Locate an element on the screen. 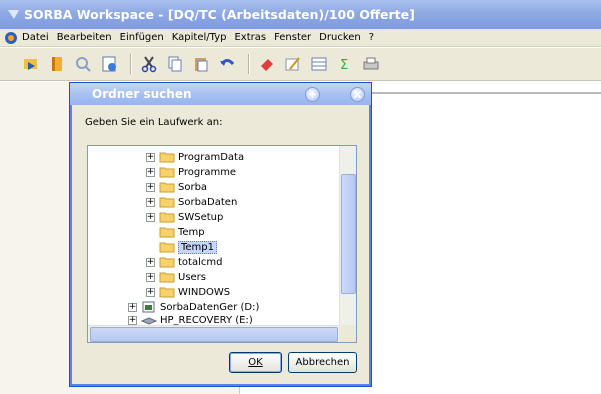  ok-button-label: OK is located at coordinates (255, 362).